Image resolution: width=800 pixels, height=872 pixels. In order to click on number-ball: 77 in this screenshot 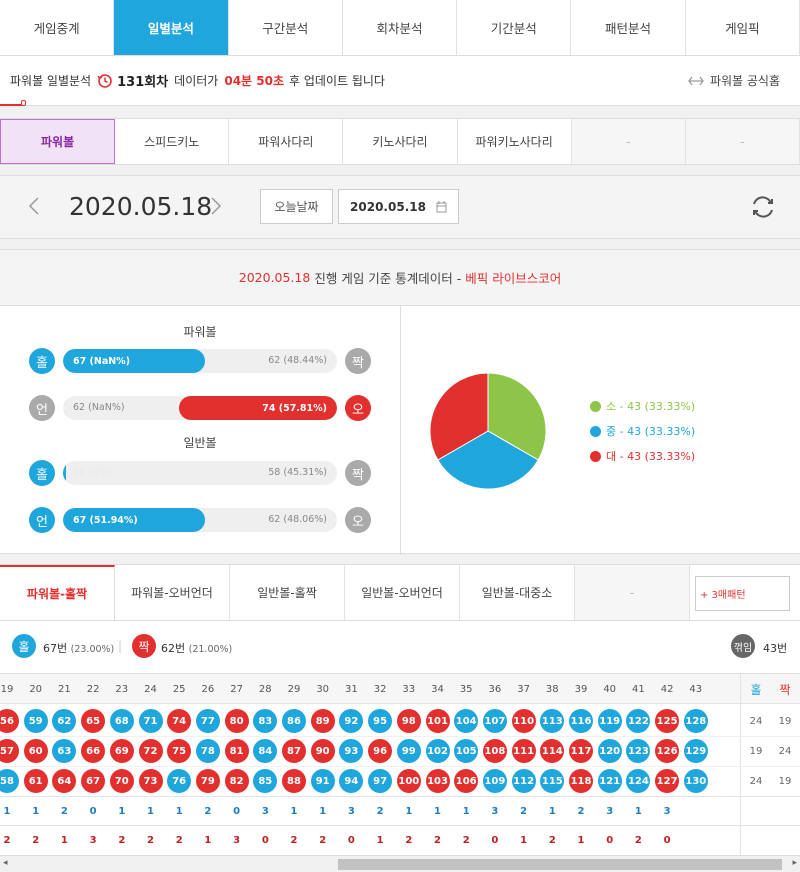, I will do `click(207, 721)`.